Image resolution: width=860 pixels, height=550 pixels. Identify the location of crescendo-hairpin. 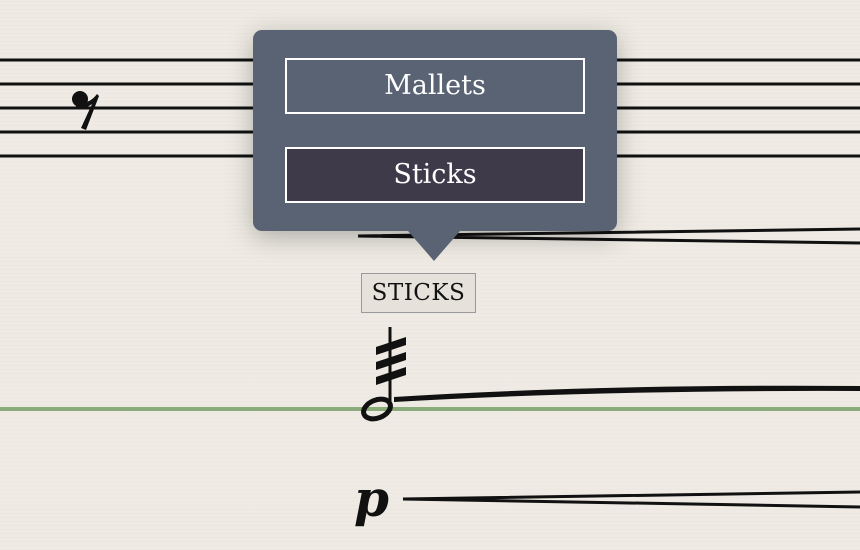
(631, 499).